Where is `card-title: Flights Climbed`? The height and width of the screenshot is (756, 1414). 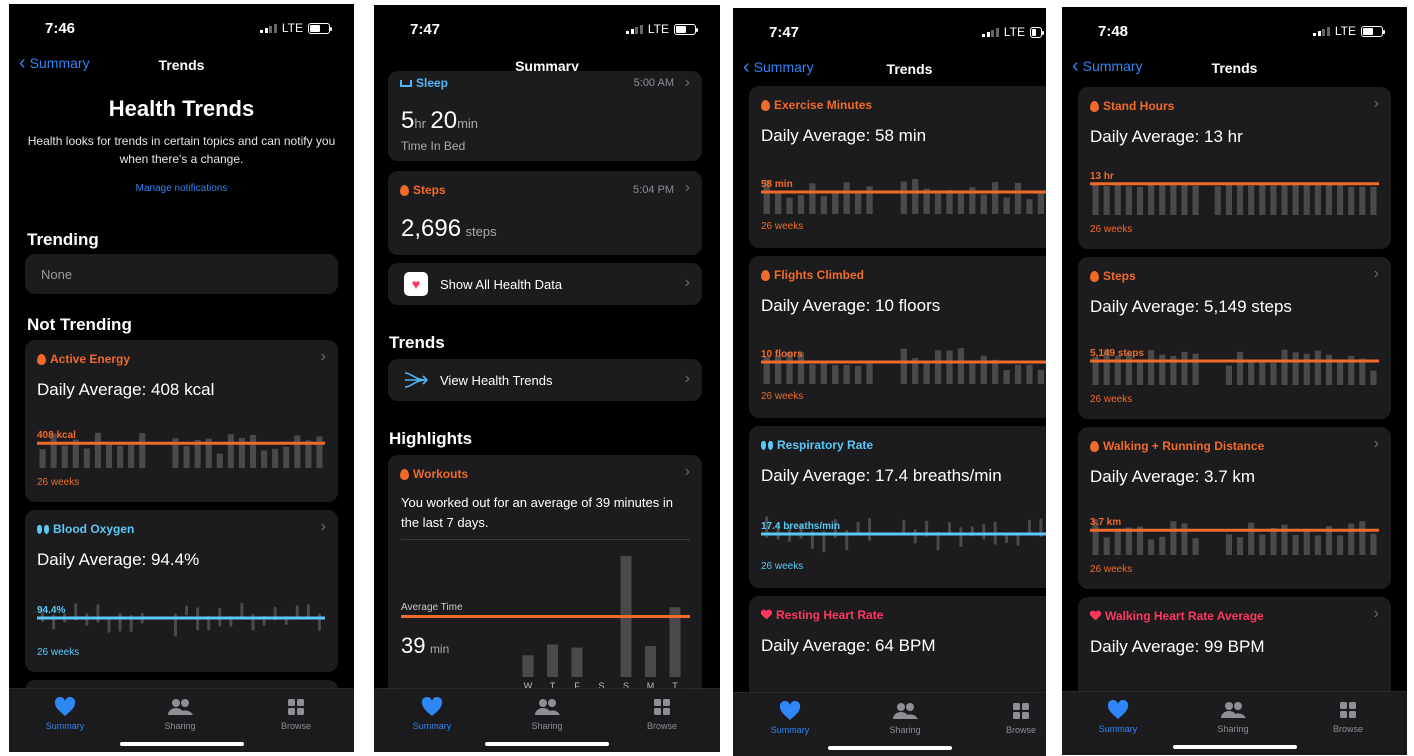
card-title: Flights Climbed is located at coordinates (819, 275).